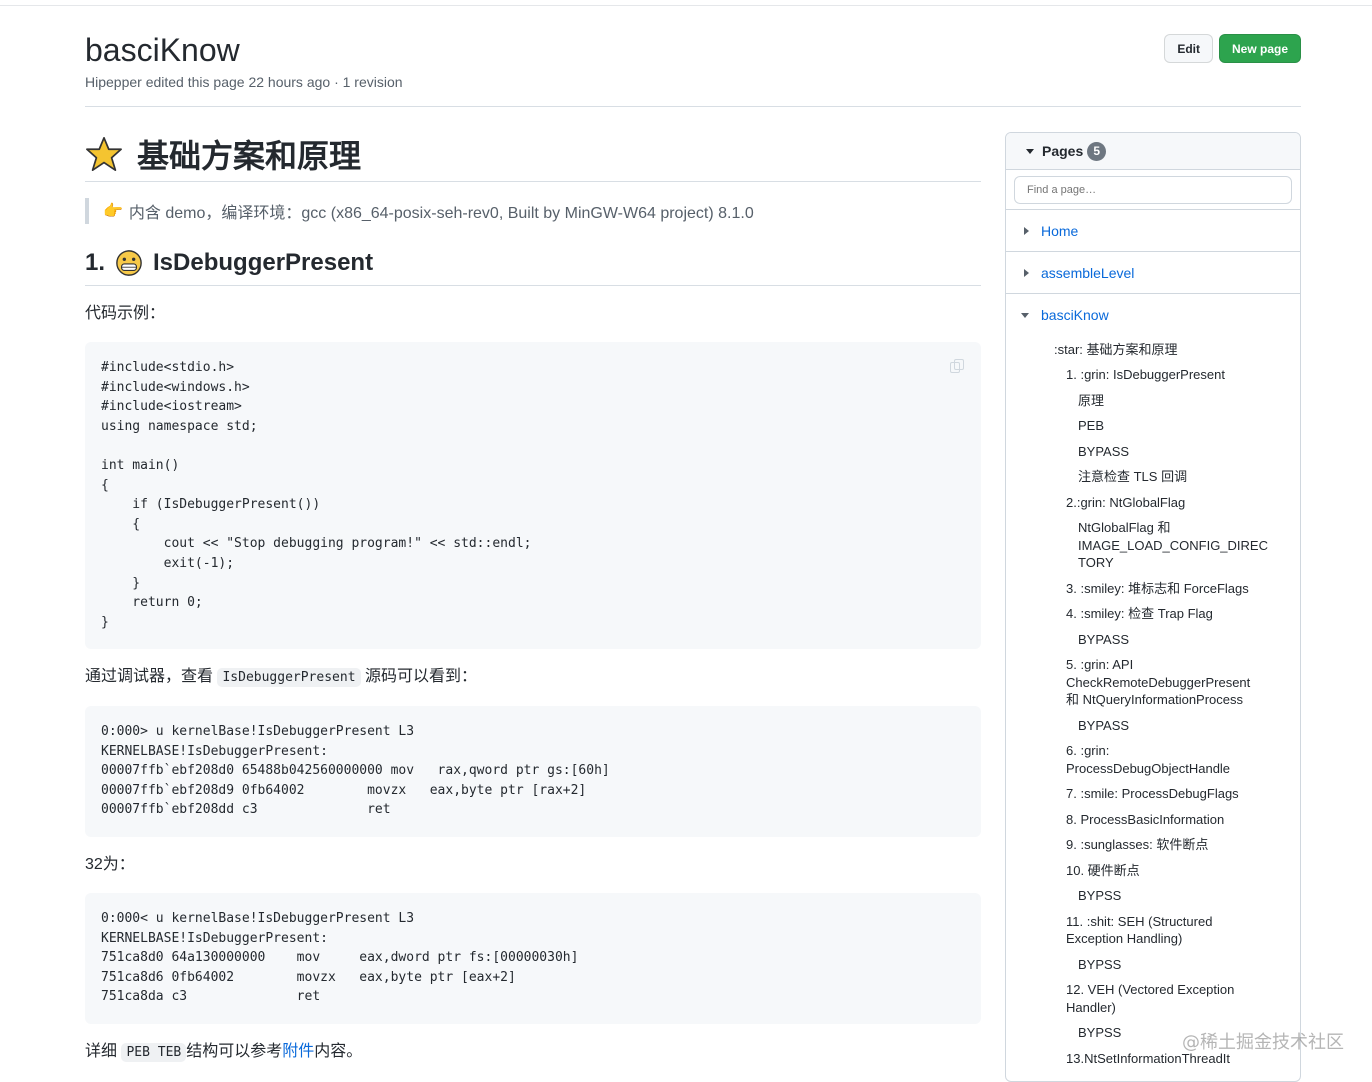  Describe the element at coordinates (249, 155) in the screenshot. I see `heading-1-text: 基础方案和原理` at that location.